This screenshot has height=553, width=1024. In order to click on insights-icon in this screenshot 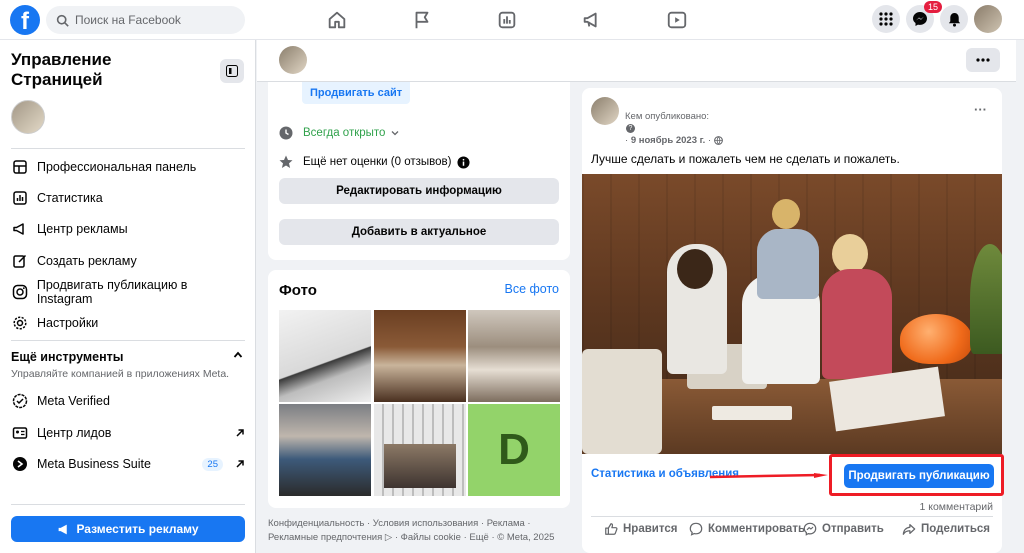, I will do `click(20, 198)`.